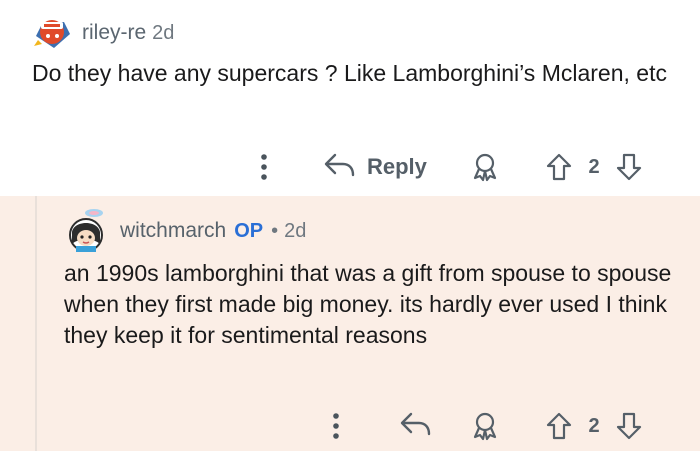 This screenshot has height=451, width=700. What do you see at coordinates (36, 323) in the screenshot?
I see `thread-line` at bounding box center [36, 323].